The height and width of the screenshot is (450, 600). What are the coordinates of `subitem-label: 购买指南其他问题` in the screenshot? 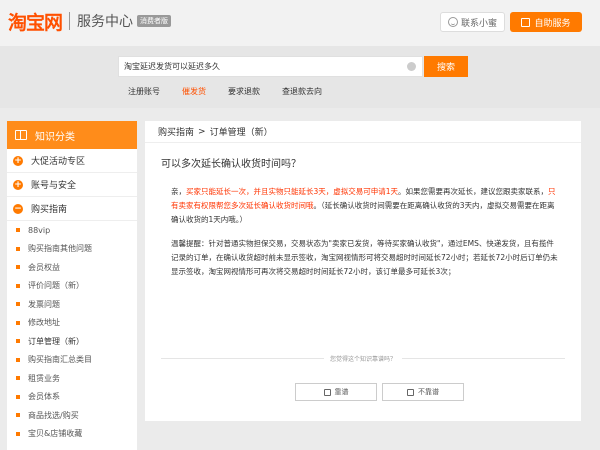 It's located at (60, 249).